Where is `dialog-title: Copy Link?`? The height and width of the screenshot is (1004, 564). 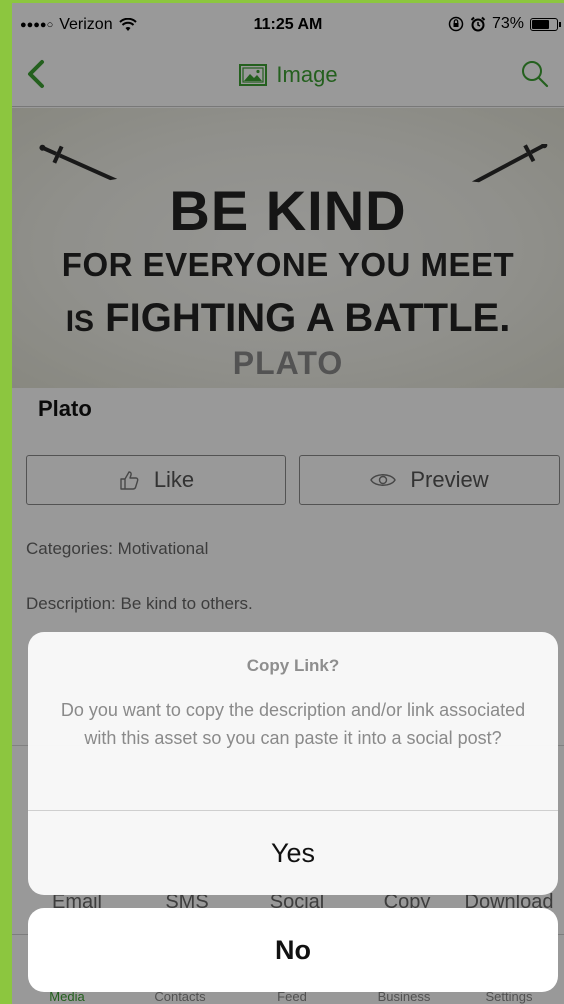 dialog-title: Copy Link? is located at coordinates (293, 665).